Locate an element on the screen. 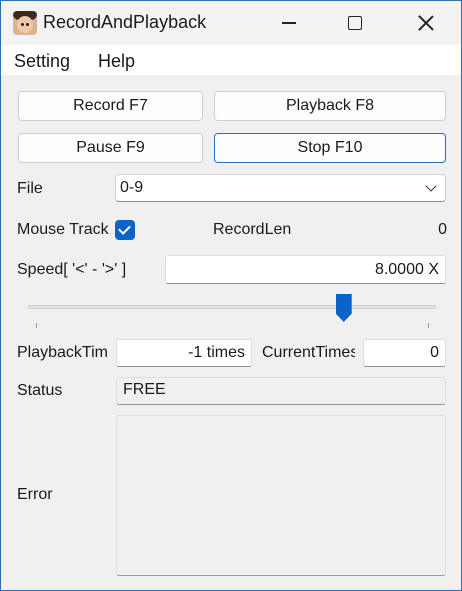  maximize-icon is located at coordinates (355, 23).